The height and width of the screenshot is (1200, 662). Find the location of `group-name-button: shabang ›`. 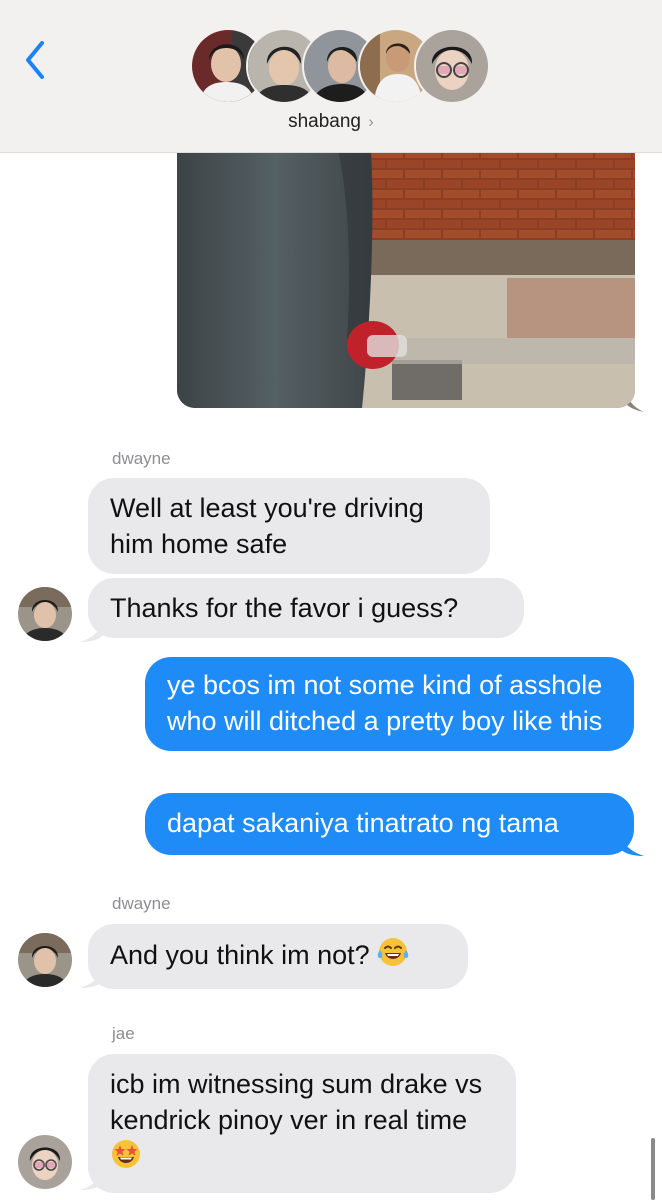

group-name-button: shabang › is located at coordinates (331, 122).